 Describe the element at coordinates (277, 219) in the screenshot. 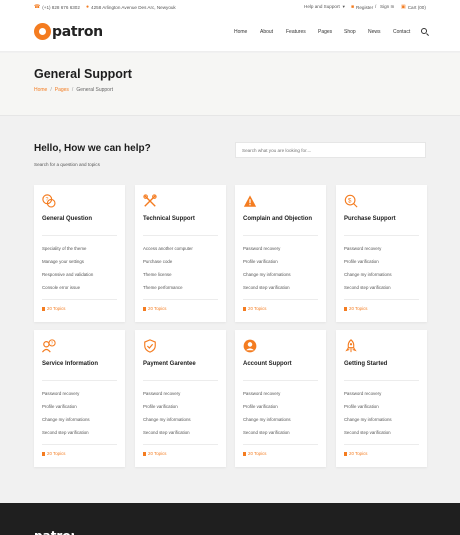

I see `card-title: Complain and Objection` at that location.